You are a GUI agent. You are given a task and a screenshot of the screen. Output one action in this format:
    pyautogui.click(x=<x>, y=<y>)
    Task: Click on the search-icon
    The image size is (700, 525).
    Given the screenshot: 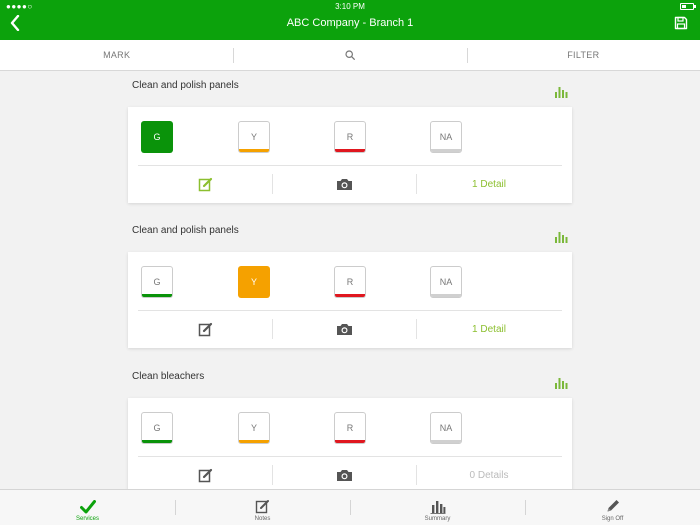 What is the action you would take?
    pyautogui.click(x=350, y=55)
    